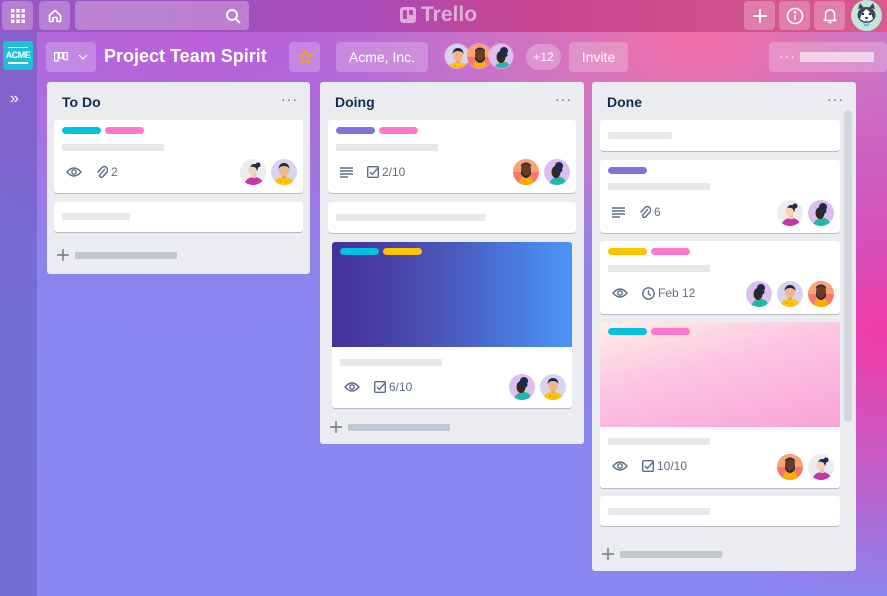 Image resolution: width=887 pixels, height=596 pixels. What do you see at coordinates (107, 172) in the screenshot?
I see `attachments-badge: 2` at bounding box center [107, 172].